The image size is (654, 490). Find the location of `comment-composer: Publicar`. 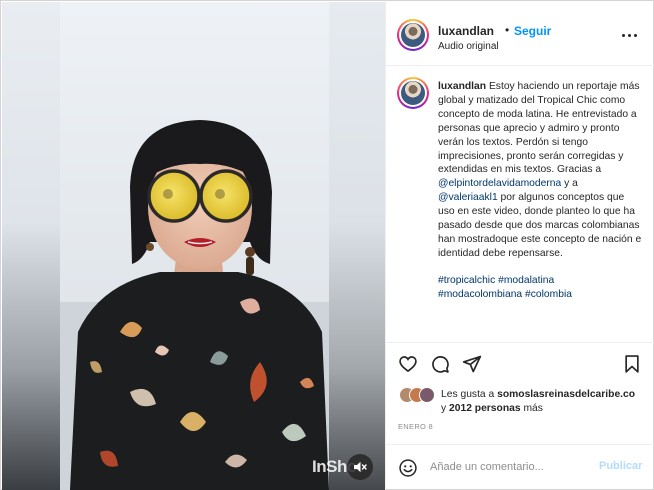

comment-composer: Publicar is located at coordinates (520, 467).